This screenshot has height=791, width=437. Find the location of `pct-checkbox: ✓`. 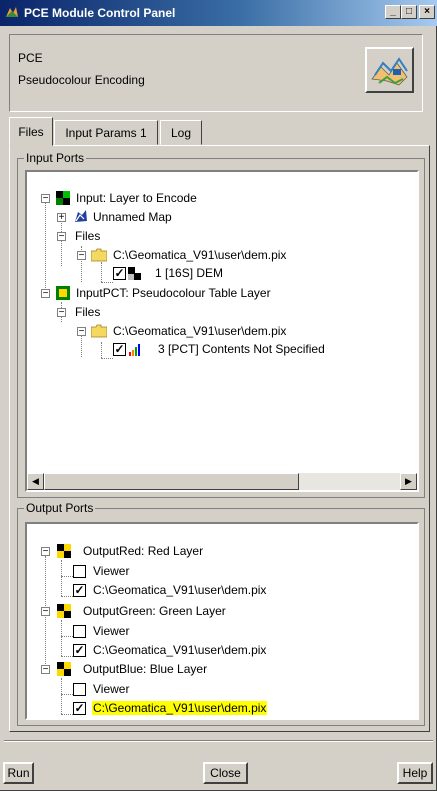

pct-checkbox: ✓ is located at coordinates (119, 349).